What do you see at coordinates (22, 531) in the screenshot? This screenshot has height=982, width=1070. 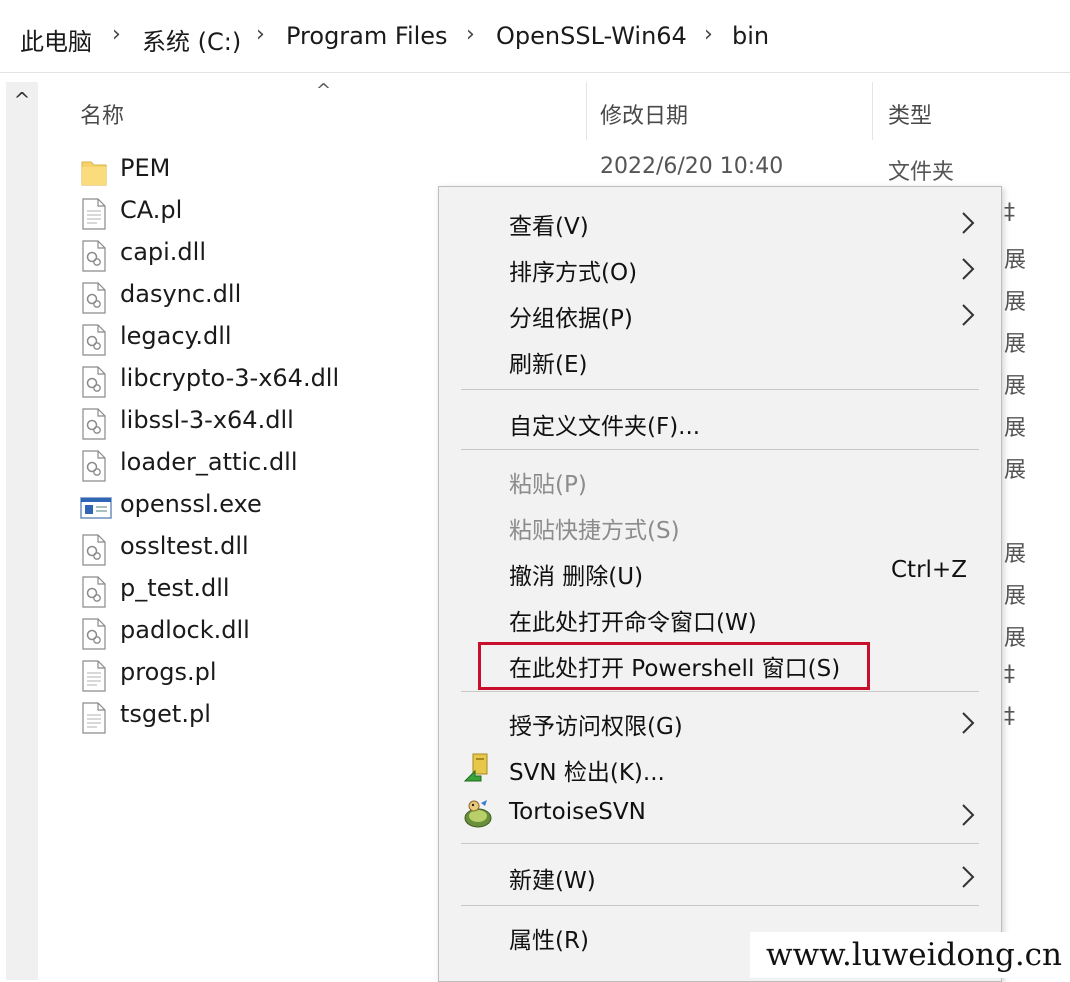 I see `vertical-scrollbar: ^` at bounding box center [22, 531].